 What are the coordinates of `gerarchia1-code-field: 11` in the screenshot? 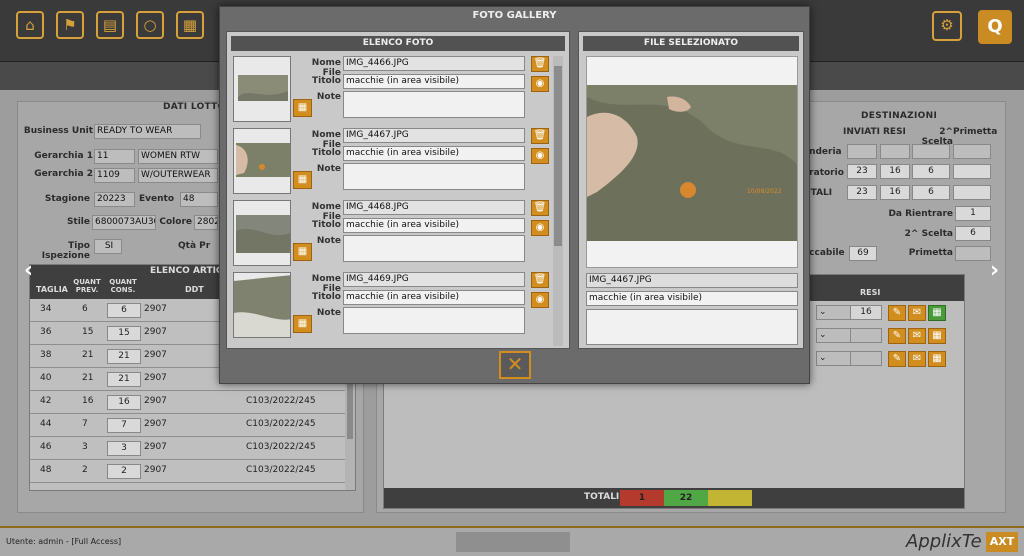 It's located at (114, 156).